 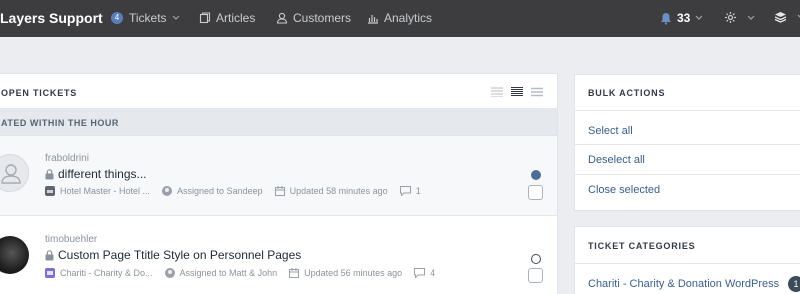 I want to click on ticket-updated: Updated 56 minutes ago, so click(x=345, y=273).